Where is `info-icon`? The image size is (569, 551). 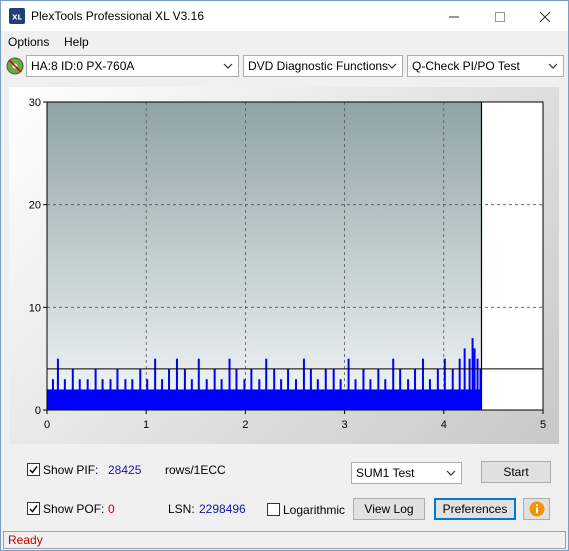
info-icon is located at coordinates (536, 509).